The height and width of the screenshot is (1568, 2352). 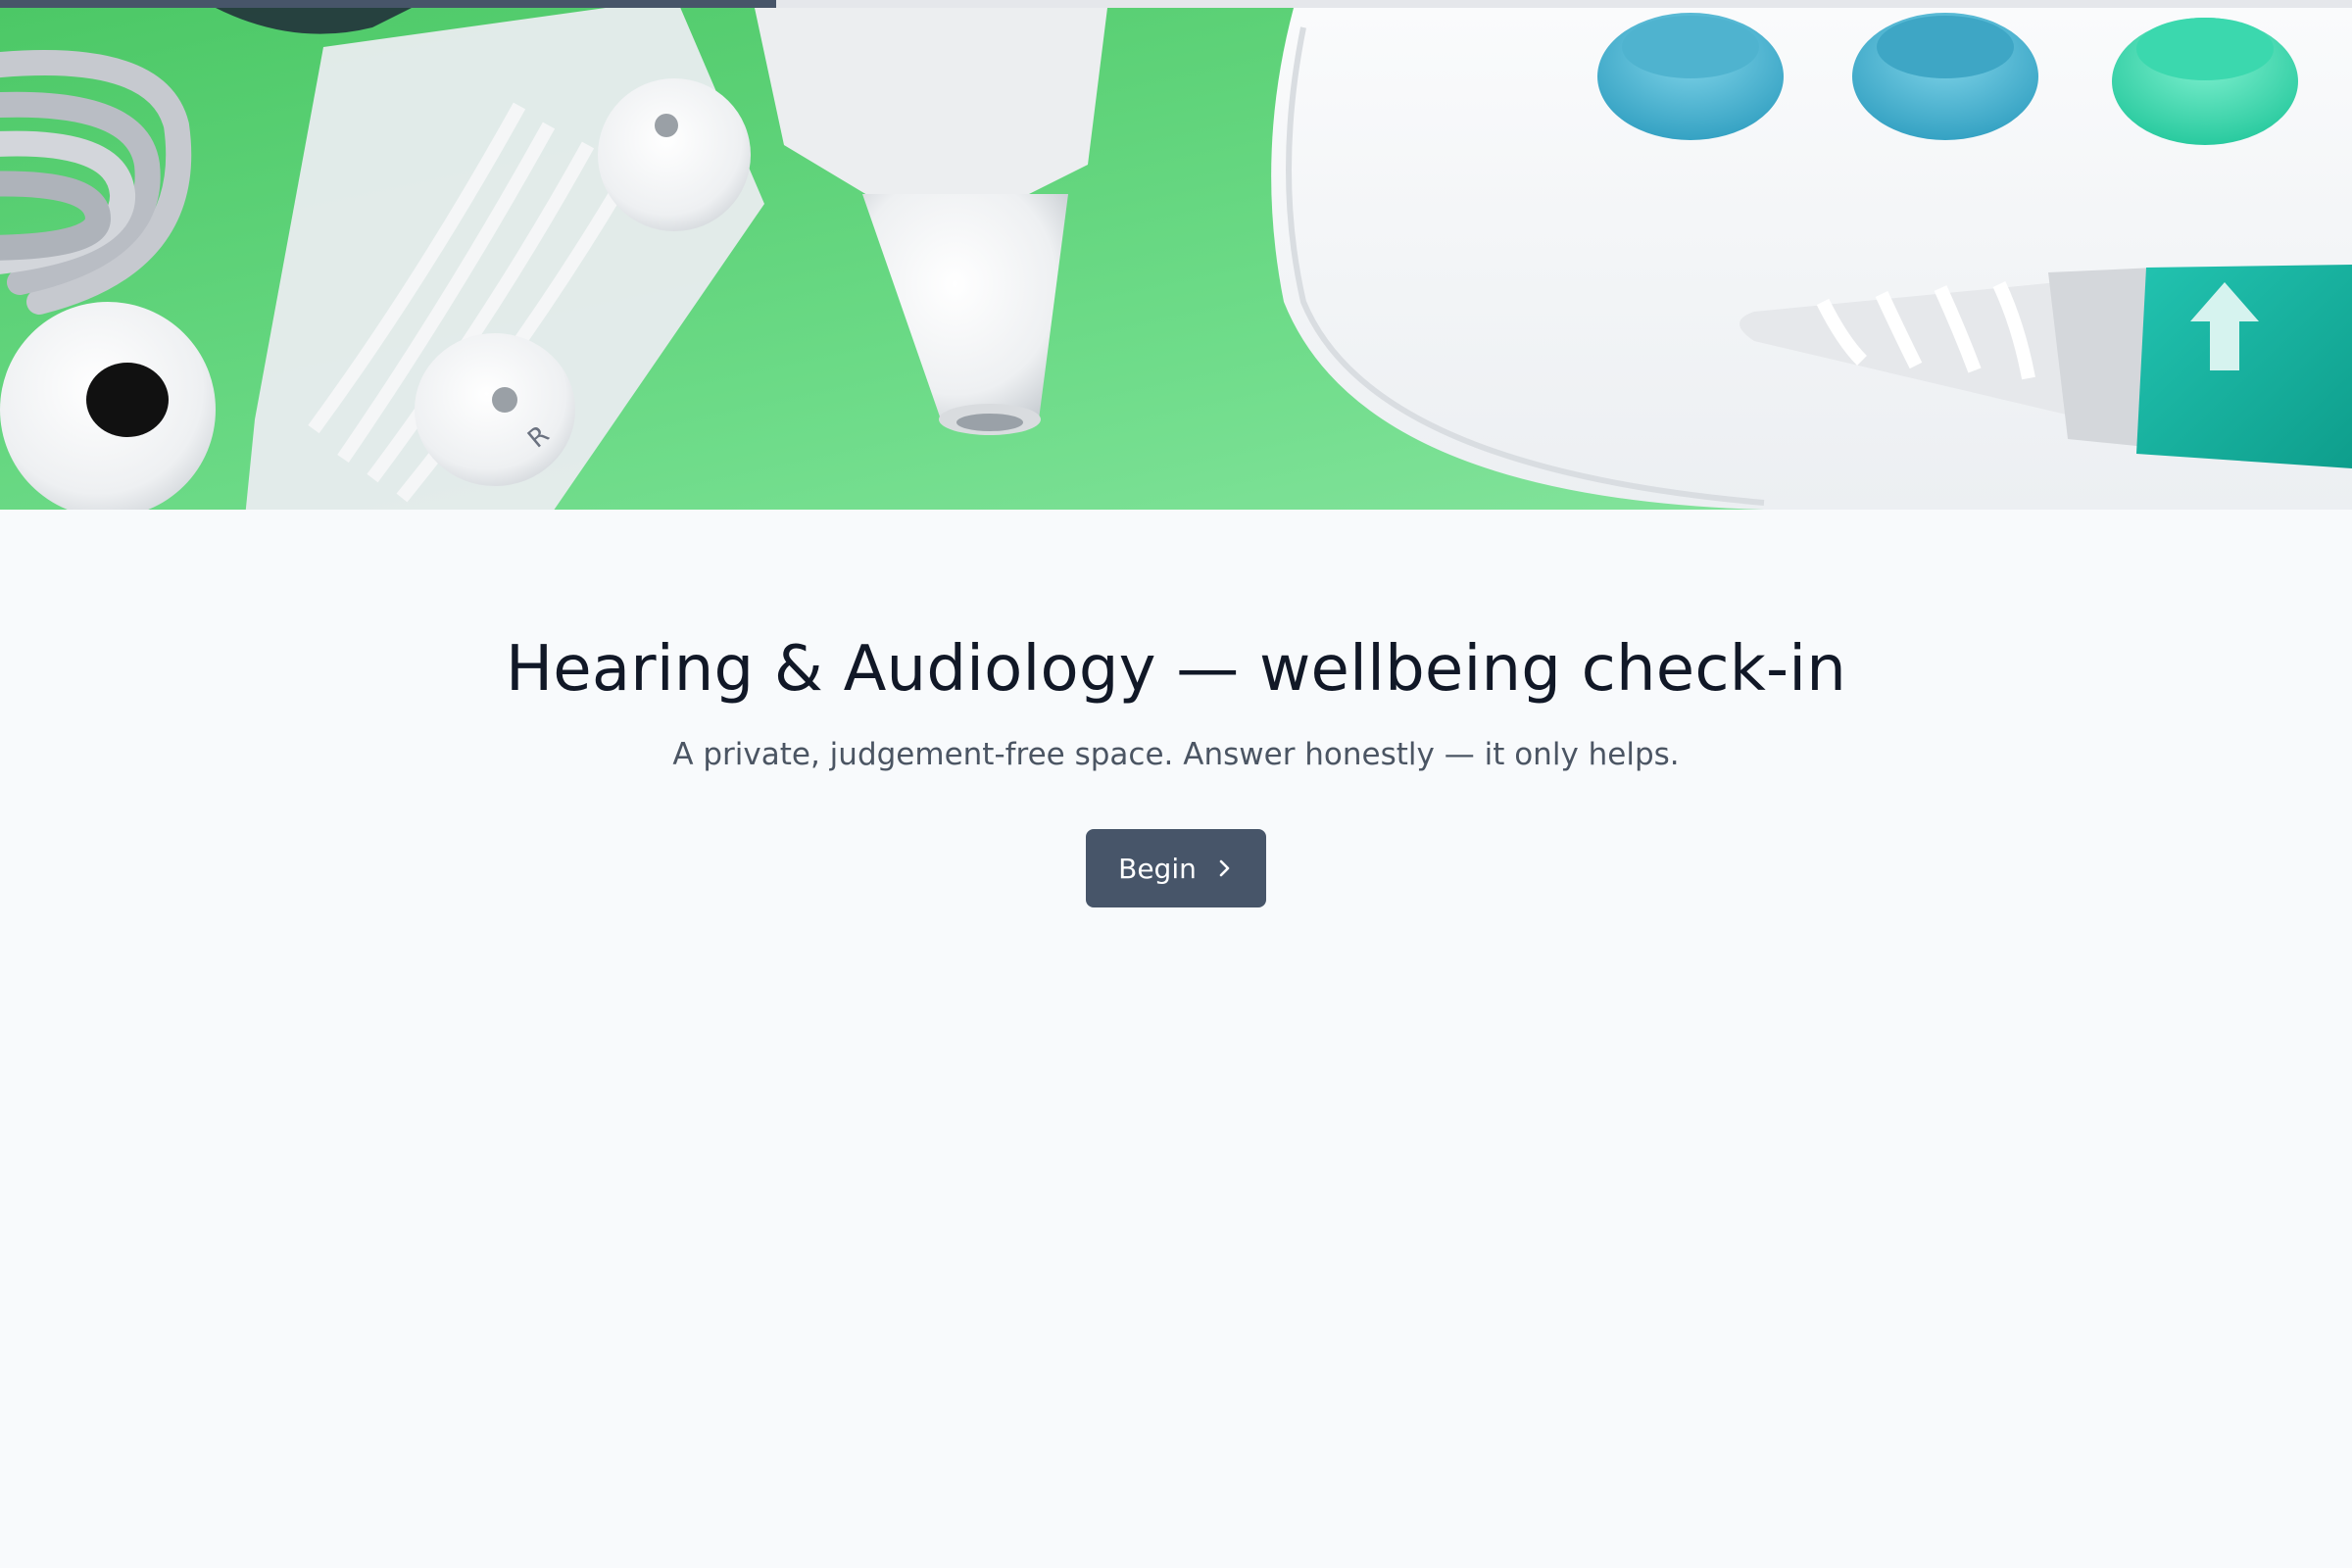 I want to click on begin-button-label: Begin, so click(x=1157, y=868).